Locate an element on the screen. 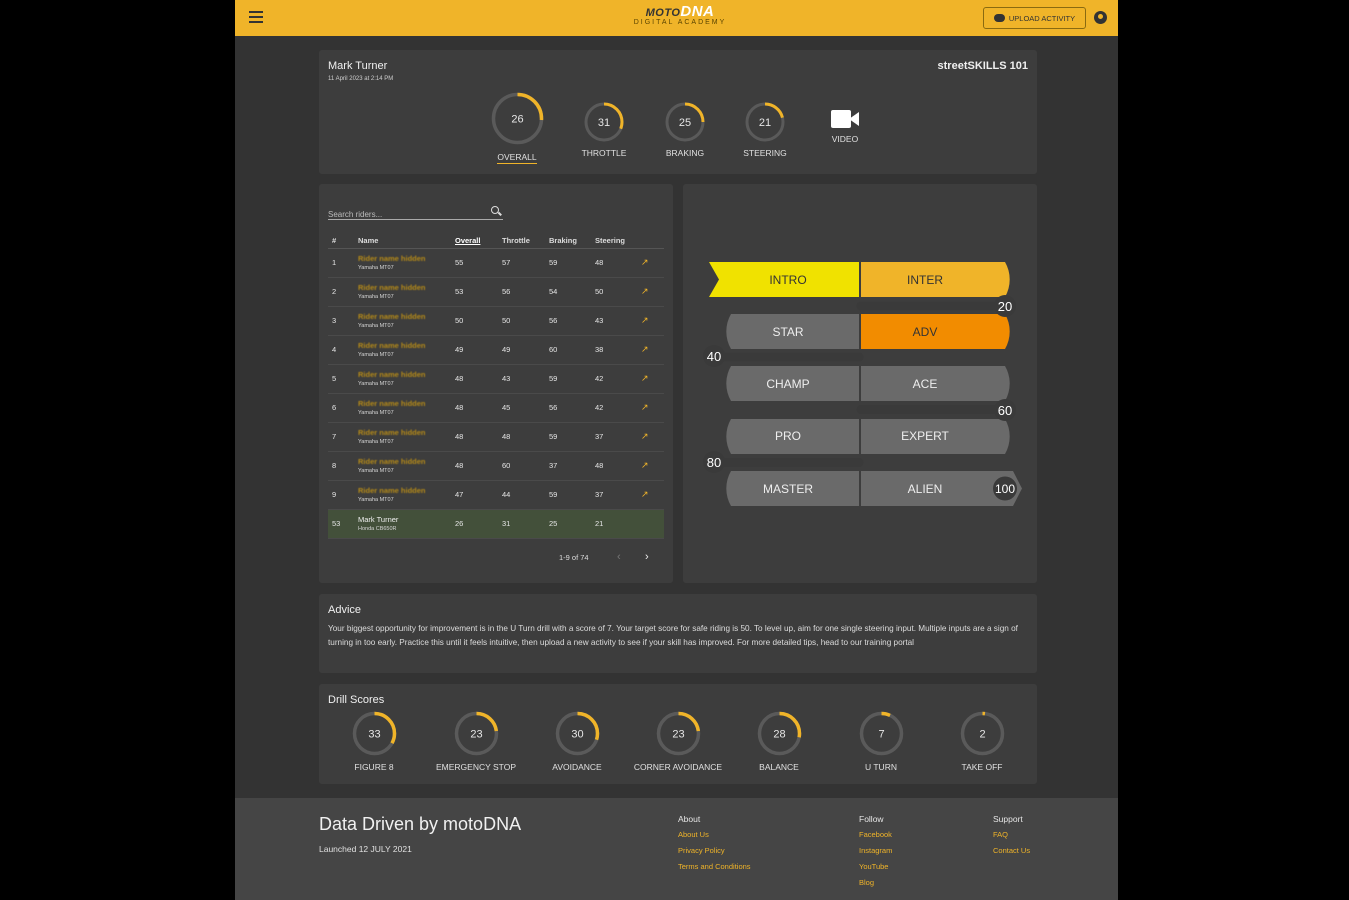 Image resolution: width=1349 pixels, height=900 pixels. cell-throttle: 44 is located at coordinates (521, 495).